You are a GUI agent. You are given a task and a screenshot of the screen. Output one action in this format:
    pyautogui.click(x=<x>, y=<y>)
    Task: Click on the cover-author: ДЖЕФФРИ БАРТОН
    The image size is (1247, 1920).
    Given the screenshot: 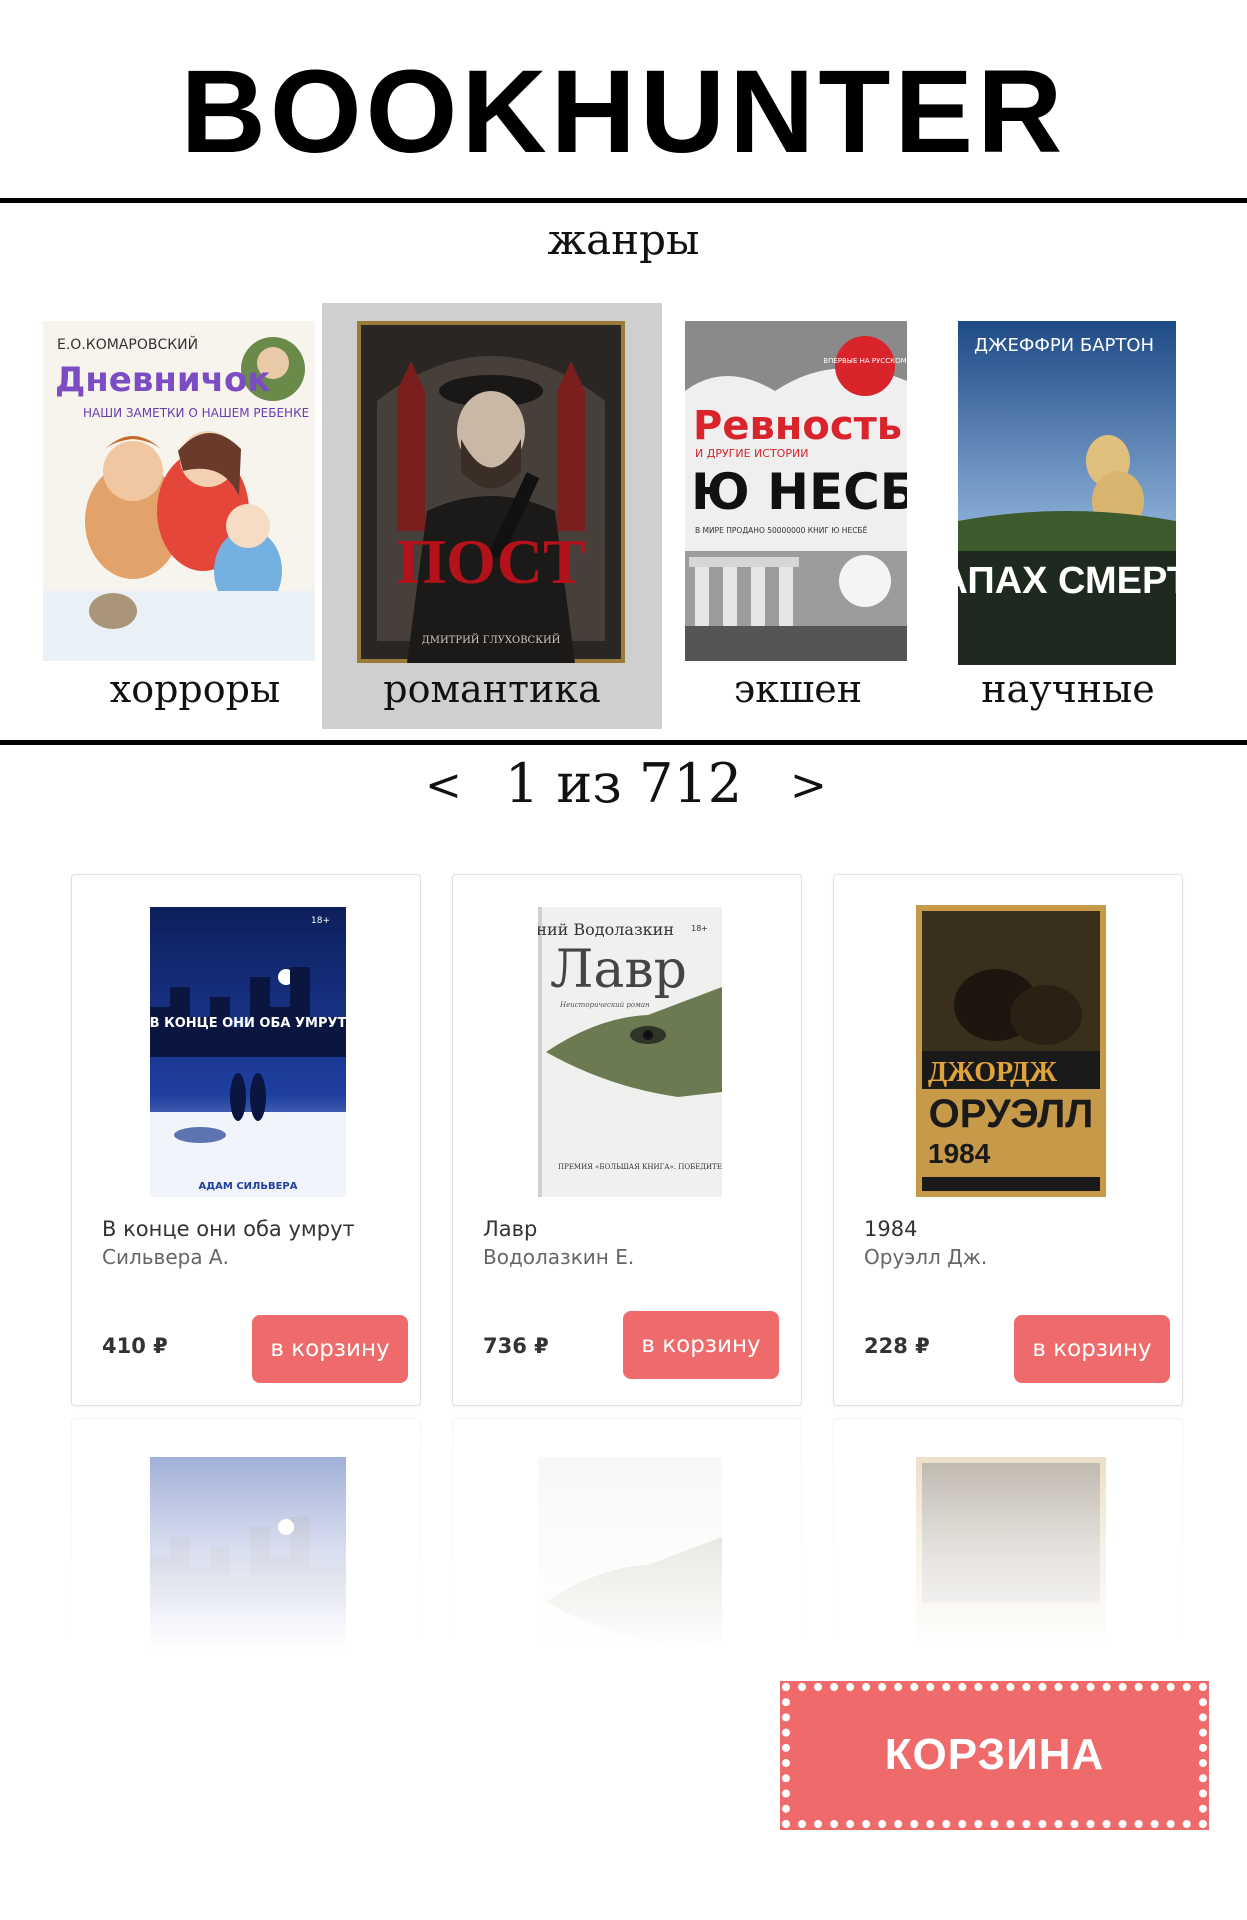 What is the action you would take?
    pyautogui.click(x=1064, y=345)
    